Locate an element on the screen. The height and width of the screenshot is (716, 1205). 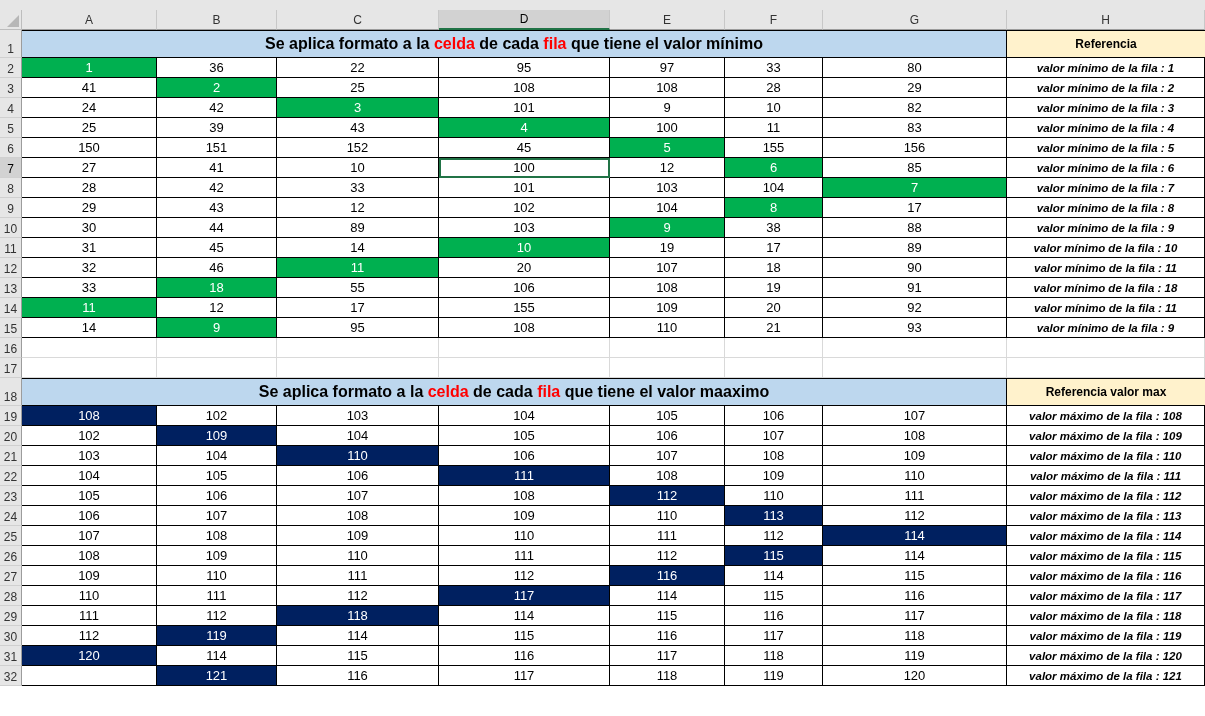
table-cell: 9 is located at coordinates (217, 328).